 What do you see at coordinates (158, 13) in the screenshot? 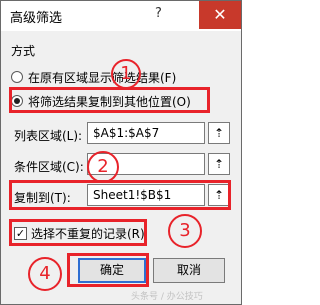
I see `help-button: ?` at bounding box center [158, 13].